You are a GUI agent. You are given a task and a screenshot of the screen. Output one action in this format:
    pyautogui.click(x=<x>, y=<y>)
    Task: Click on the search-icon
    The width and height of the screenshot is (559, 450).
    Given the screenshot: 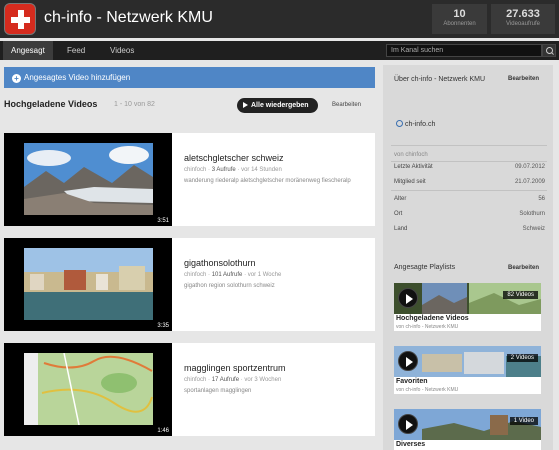 What is the action you would take?
    pyautogui.click(x=549, y=50)
    